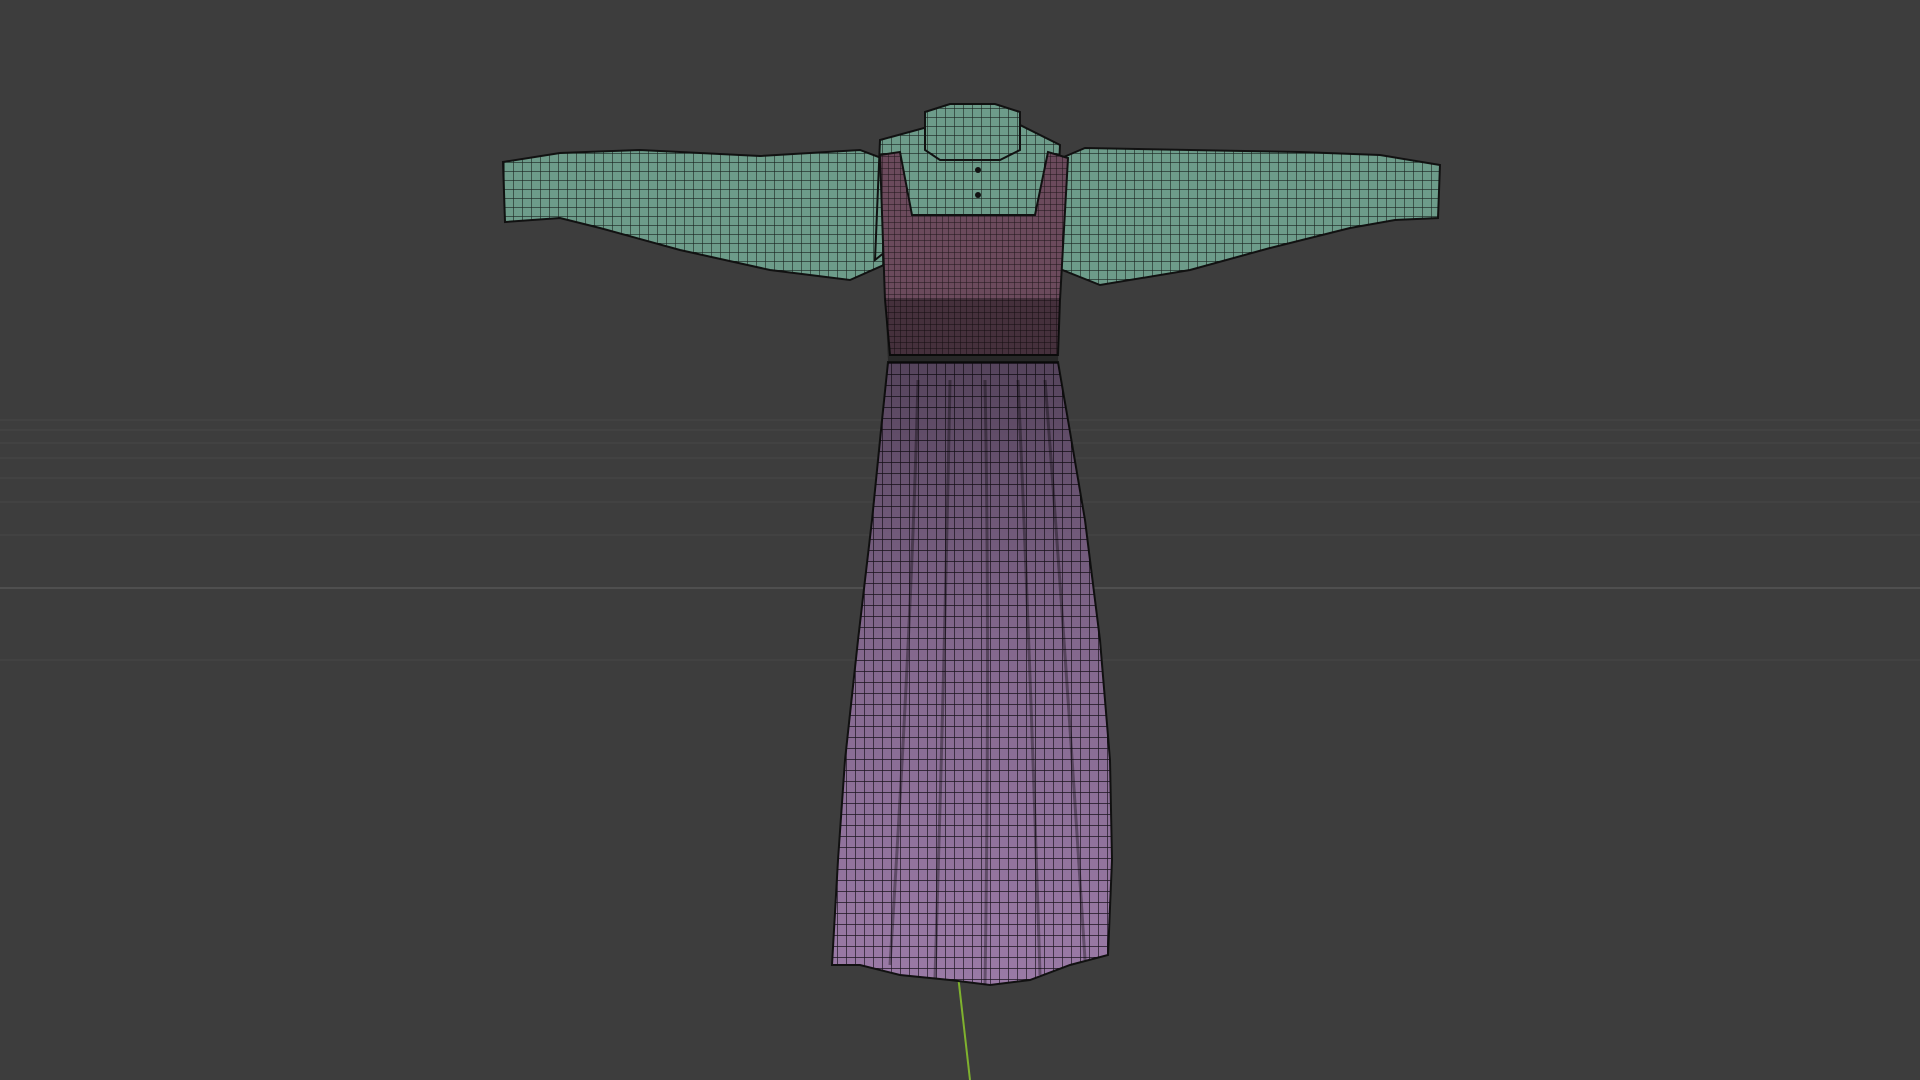 This screenshot has width=1920, height=1080. Describe the element at coordinates (1242, 216) in the screenshot. I see `right-sleeve` at that location.